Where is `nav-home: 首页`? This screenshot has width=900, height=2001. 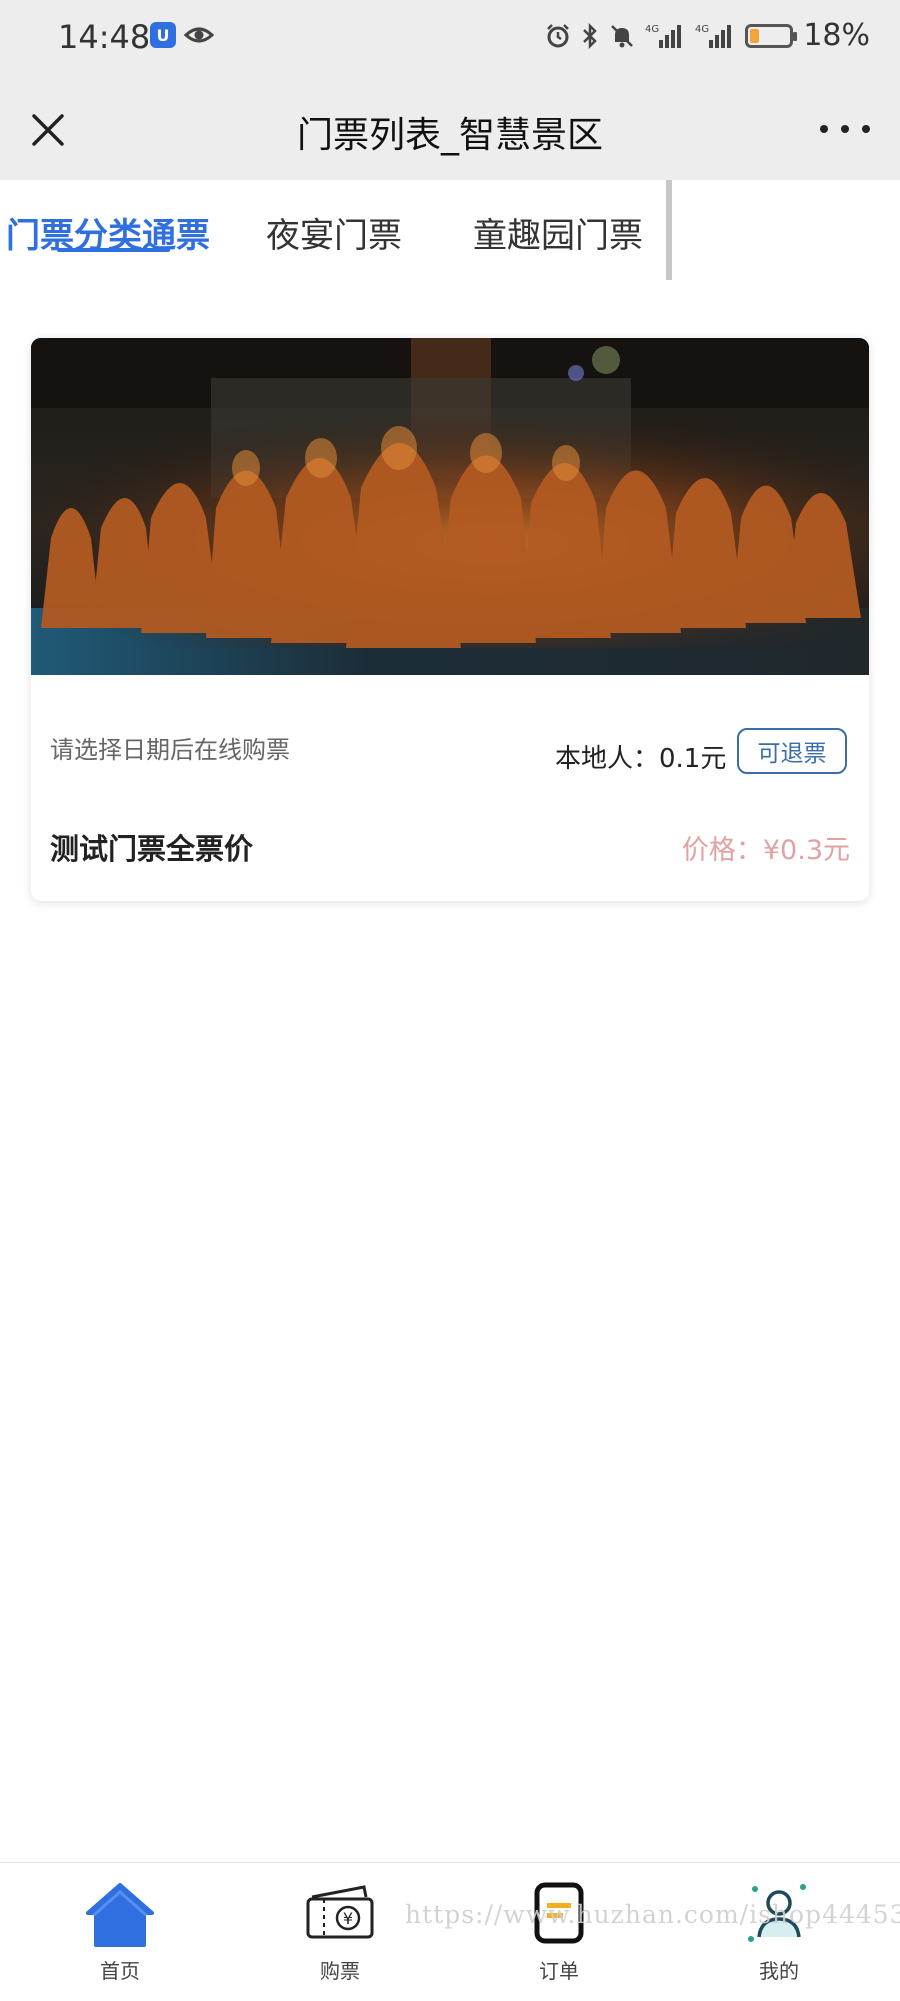 nav-home: 首页 is located at coordinates (120, 1931).